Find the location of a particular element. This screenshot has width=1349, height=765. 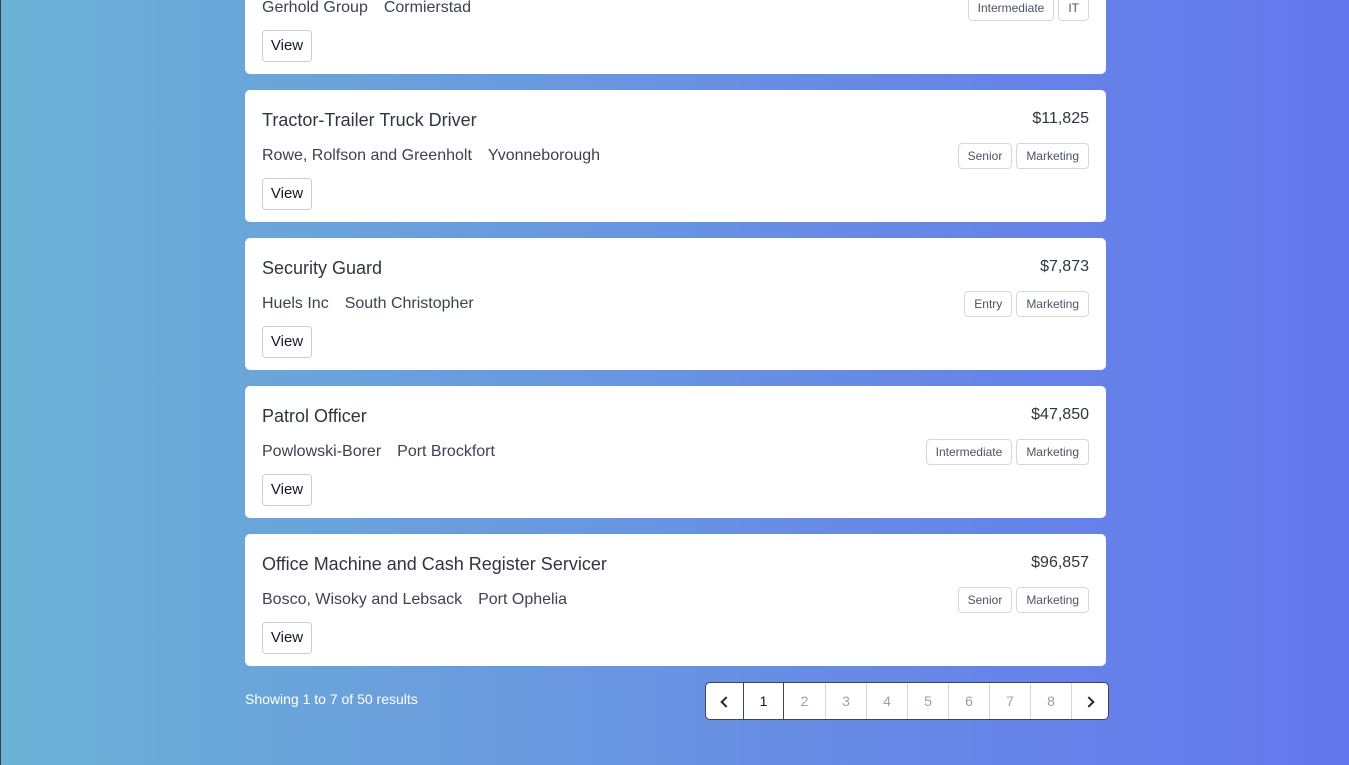

job-salary: $96,857 is located at coordinates (1060, 562).